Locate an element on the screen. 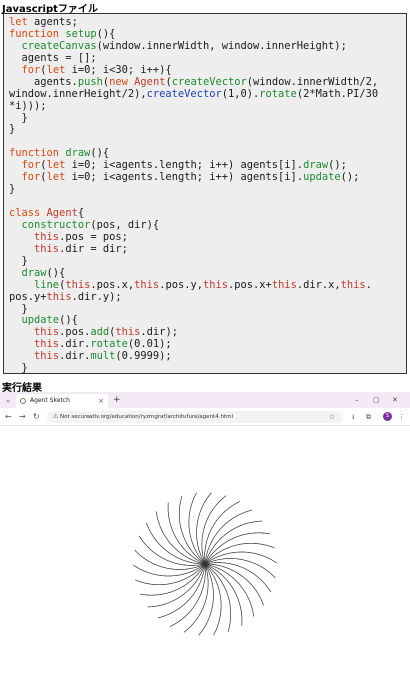  code-token: agents; is located at coordinates (52, 22).